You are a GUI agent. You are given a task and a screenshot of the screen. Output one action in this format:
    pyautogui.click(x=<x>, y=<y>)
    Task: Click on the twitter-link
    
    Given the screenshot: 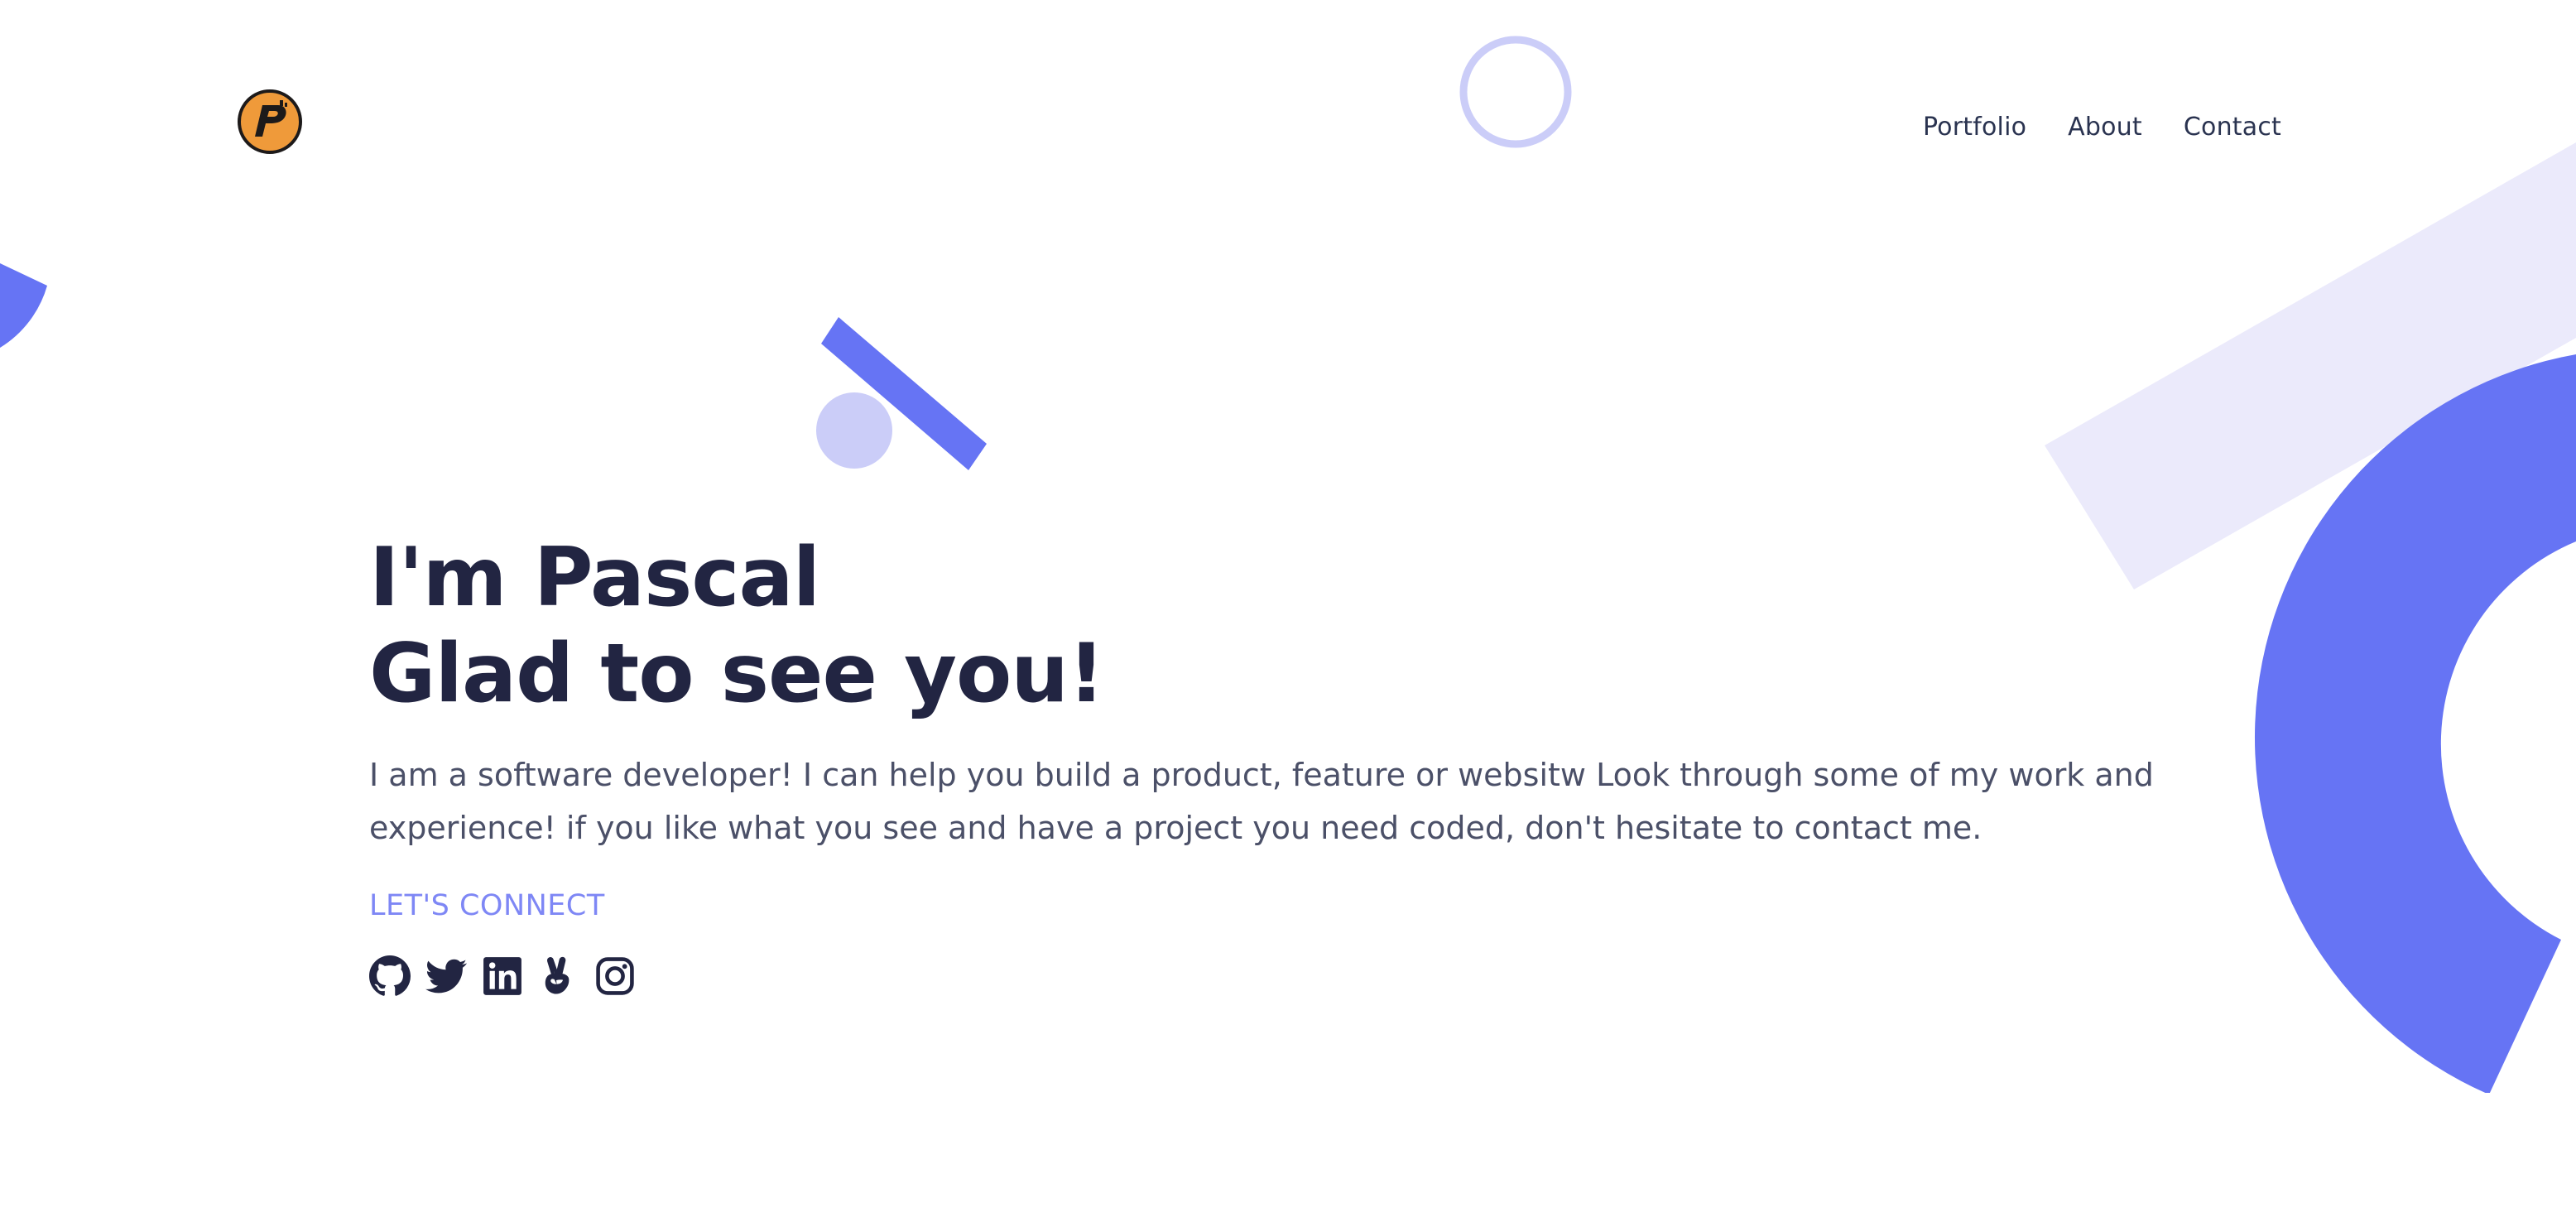 What is the action you would take?
    pyautogui.click(x=446, y=976)
    